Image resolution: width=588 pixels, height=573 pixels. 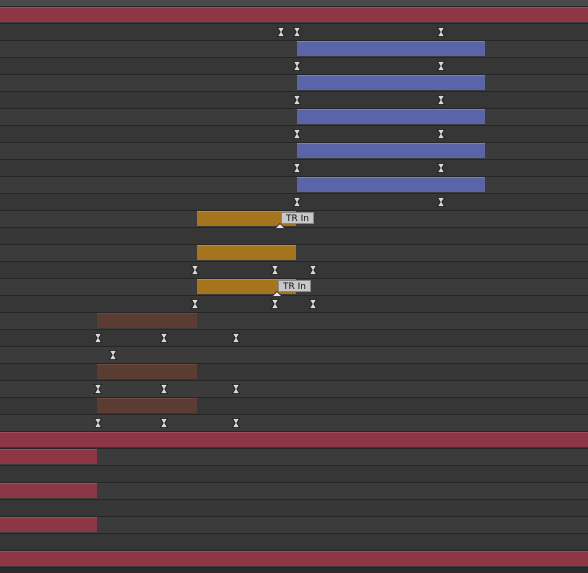 What do you see at coordinates (246, 252) in the screenshot?
I see `layer-bar-gold` at bounding box center [246, 252].